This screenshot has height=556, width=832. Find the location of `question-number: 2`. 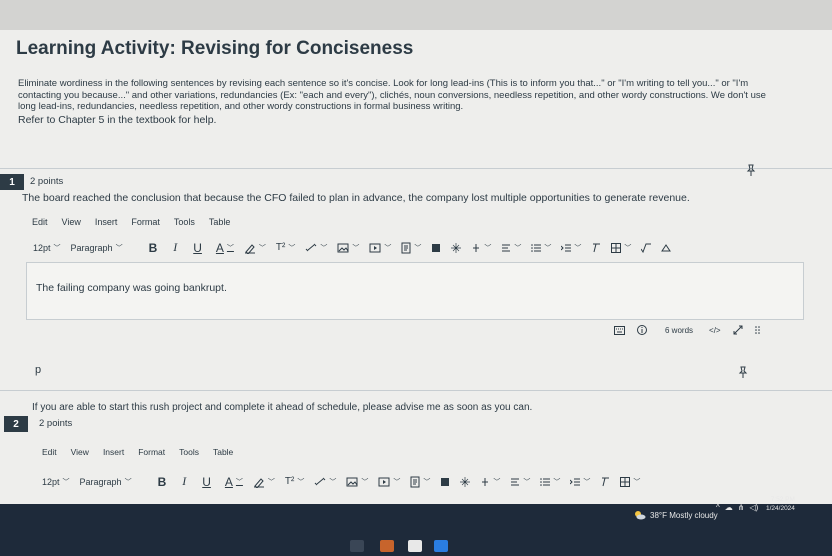

question-number: 2 is located at coordinates (16, 424).